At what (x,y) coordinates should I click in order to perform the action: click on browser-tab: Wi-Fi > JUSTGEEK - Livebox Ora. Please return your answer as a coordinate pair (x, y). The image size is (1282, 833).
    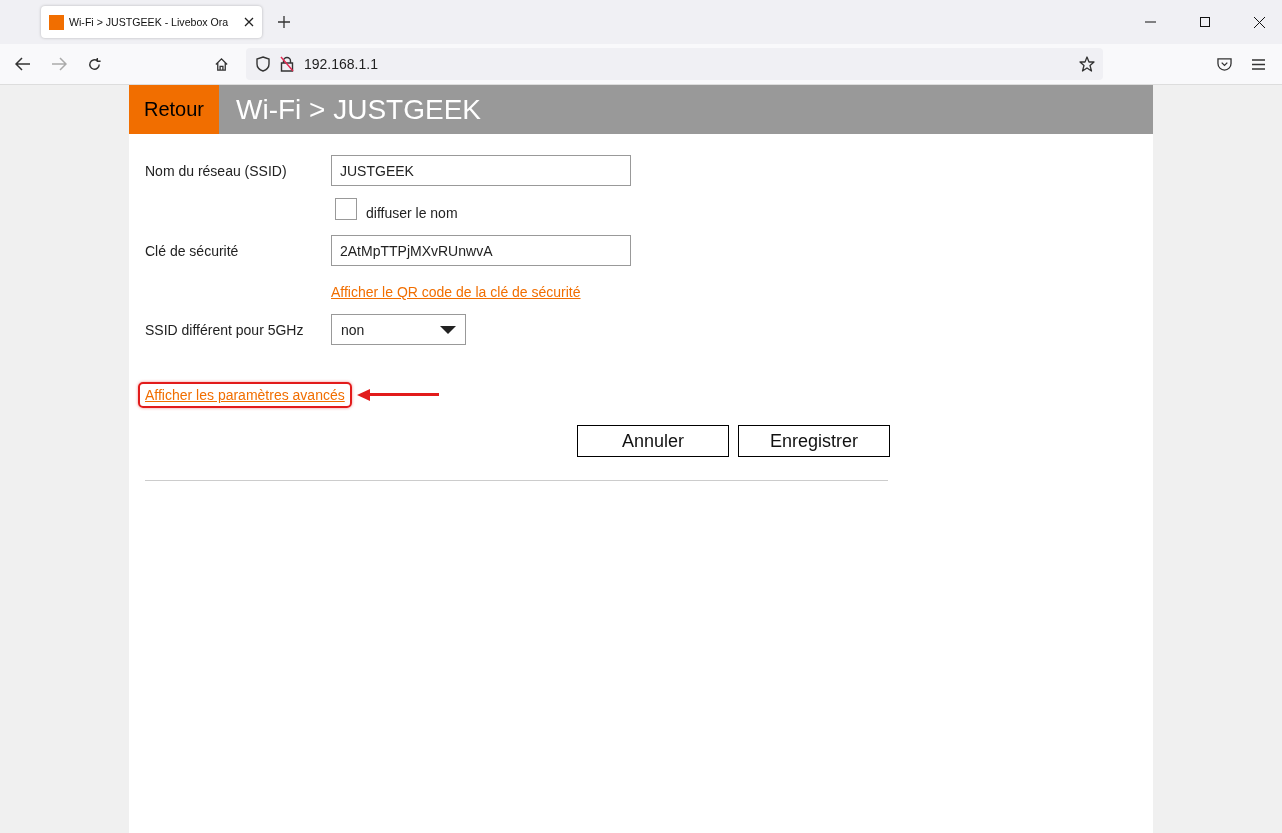
    Looking at the image, I should click on (151, 22).